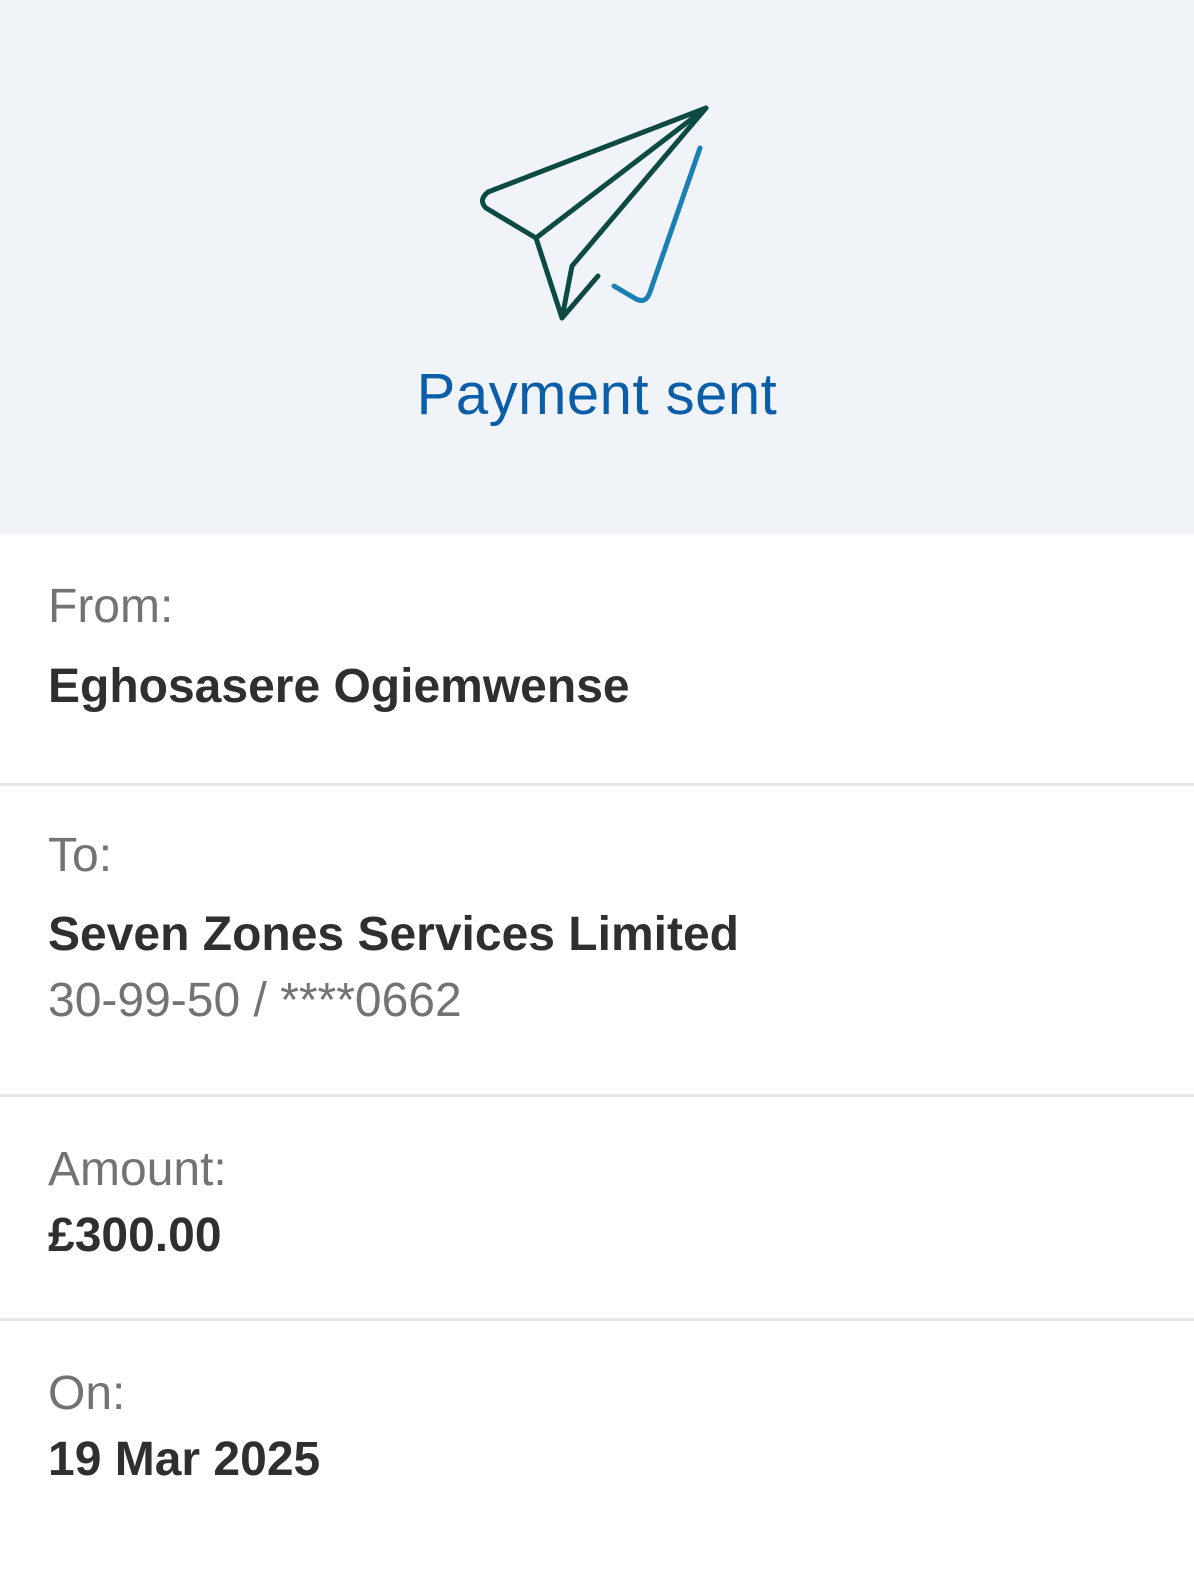  I want to click on amount-value: £300.00, so click(135, 1235).